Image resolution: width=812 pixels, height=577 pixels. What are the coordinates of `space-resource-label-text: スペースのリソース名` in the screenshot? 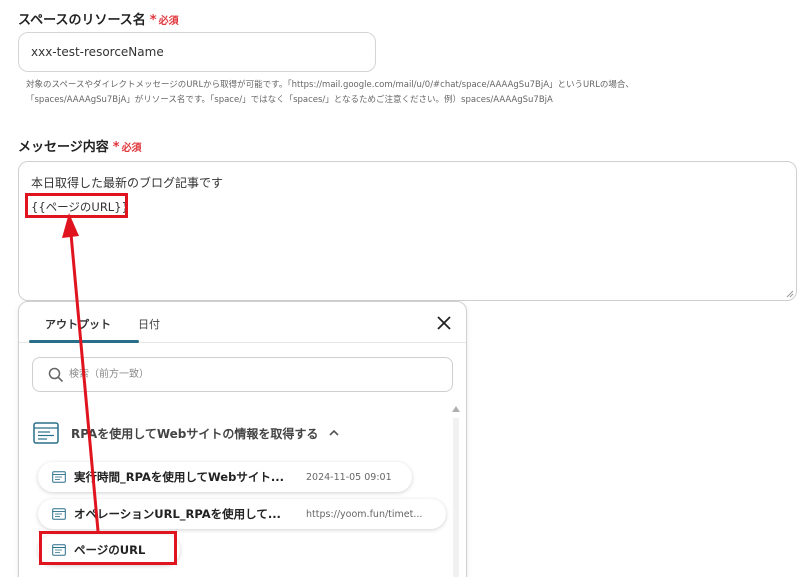 It's located at (82, 20).